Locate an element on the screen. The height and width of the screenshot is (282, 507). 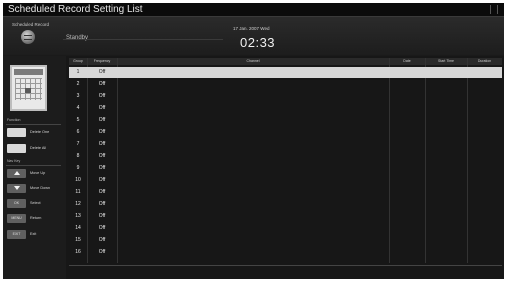
table-row: 9 Off is located at coordinates (285, 168).